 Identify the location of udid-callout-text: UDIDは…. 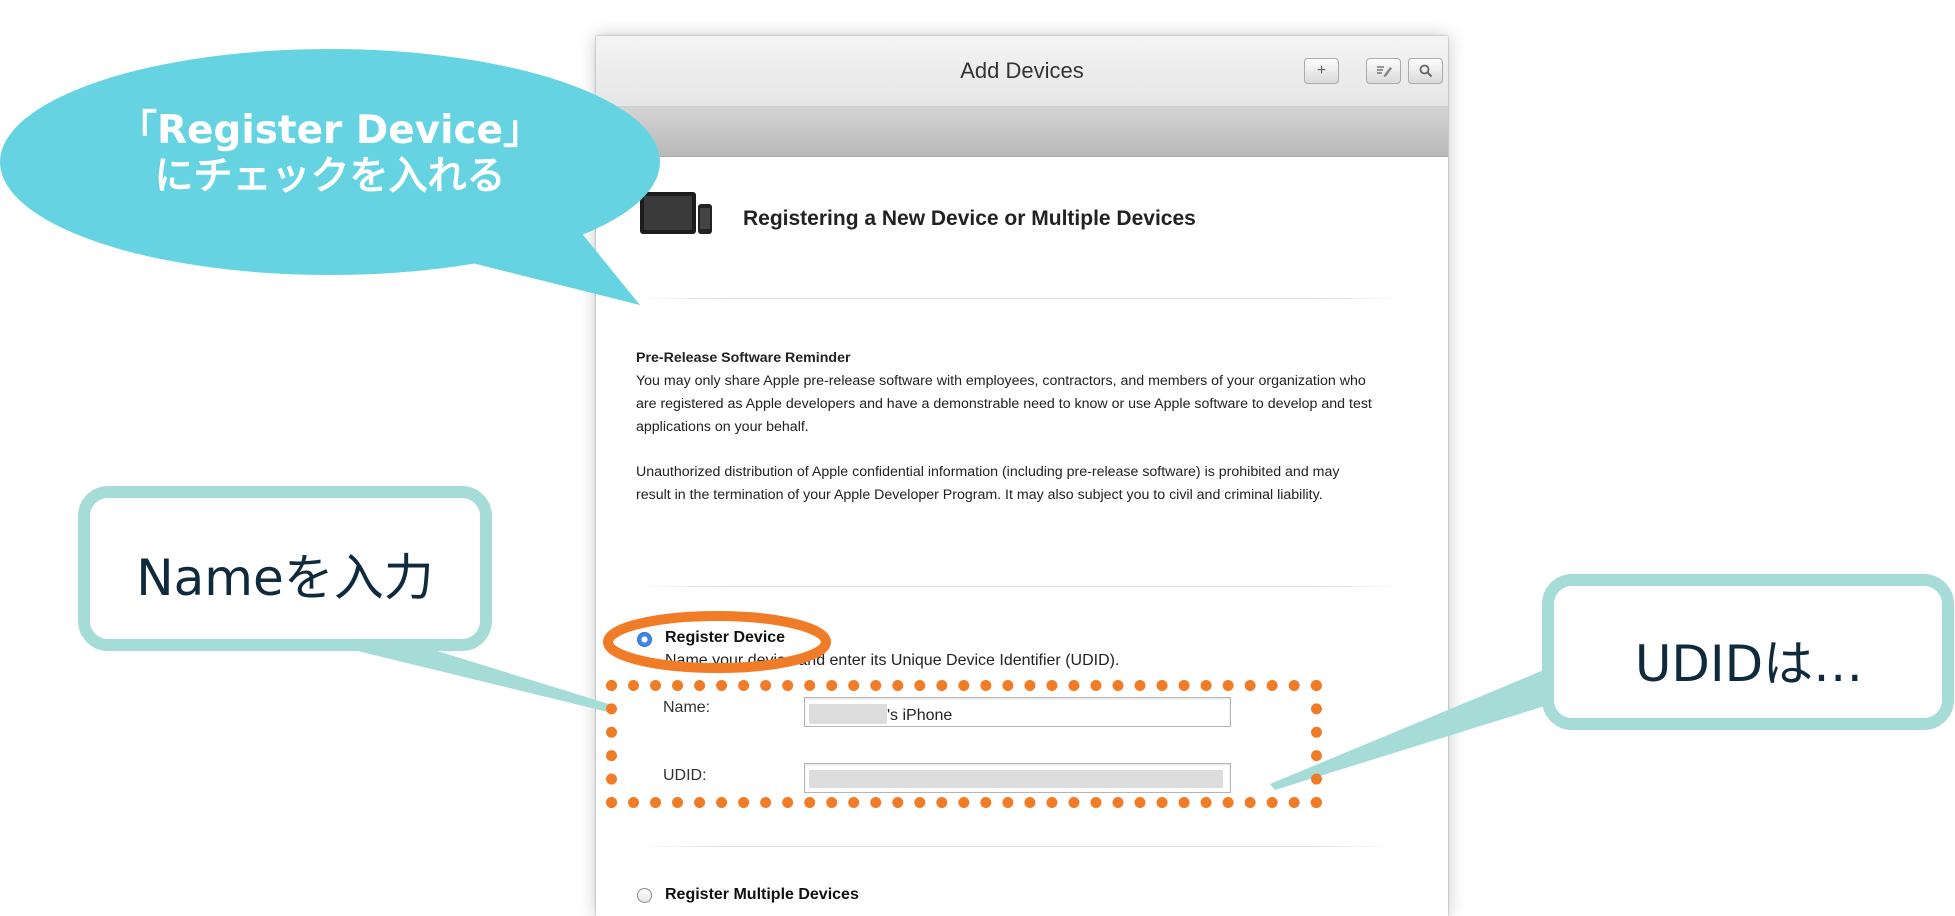
(1749, 664).